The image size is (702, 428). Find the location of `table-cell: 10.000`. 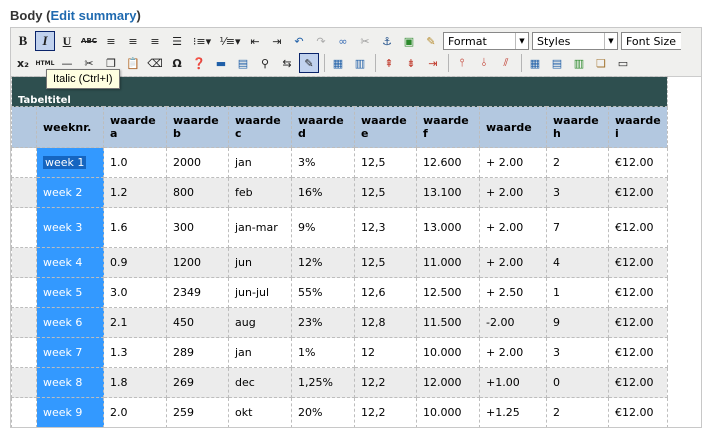

table-cell: 10.000 is located at coordinates (448, 412).